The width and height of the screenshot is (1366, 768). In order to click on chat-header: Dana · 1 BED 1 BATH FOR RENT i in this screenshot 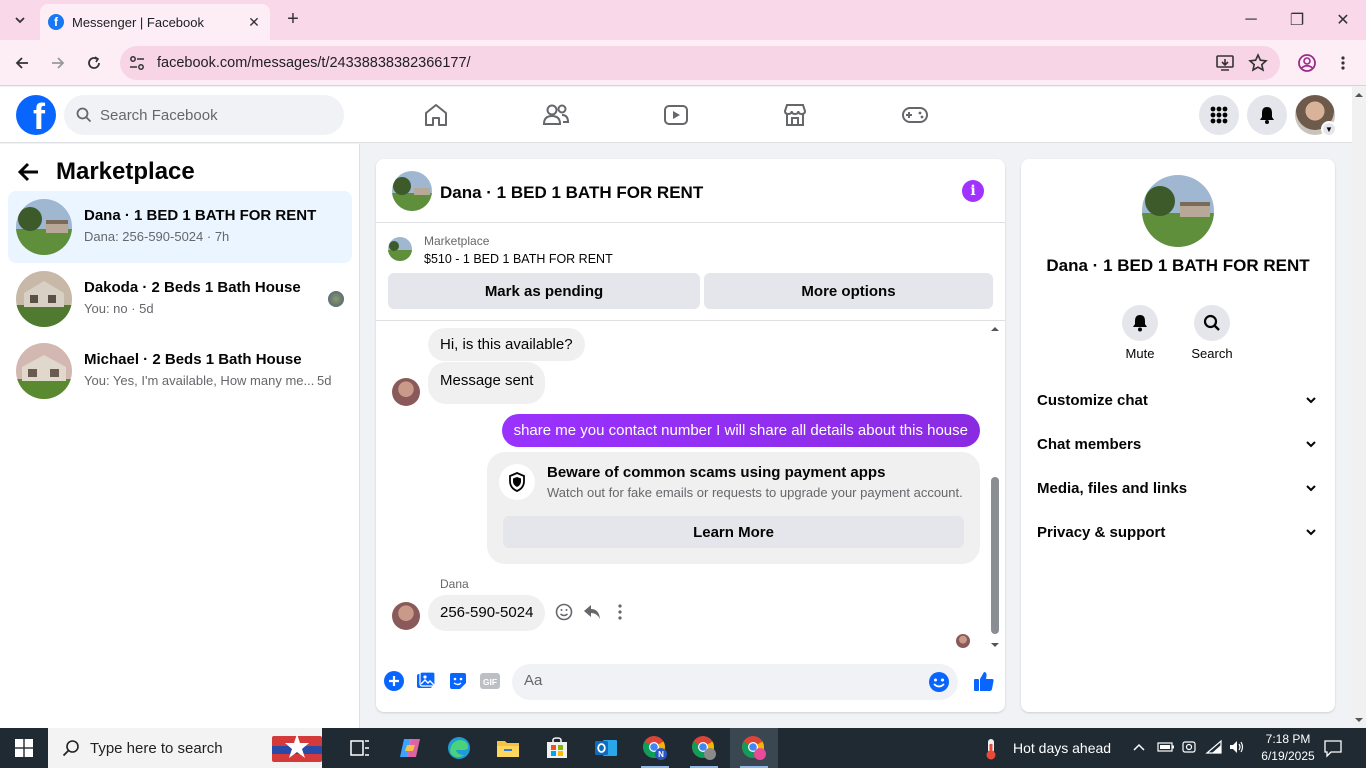, I will do `click(690, 191)`.